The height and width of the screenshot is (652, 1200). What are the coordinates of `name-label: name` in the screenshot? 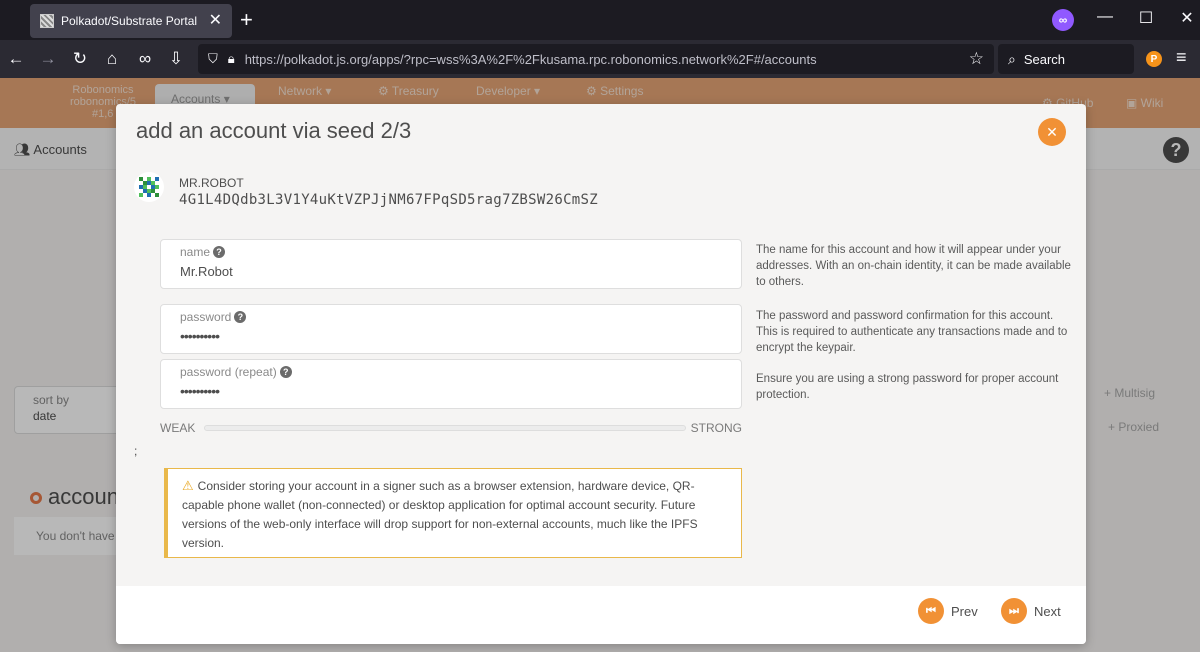 It's located at (195, 252).